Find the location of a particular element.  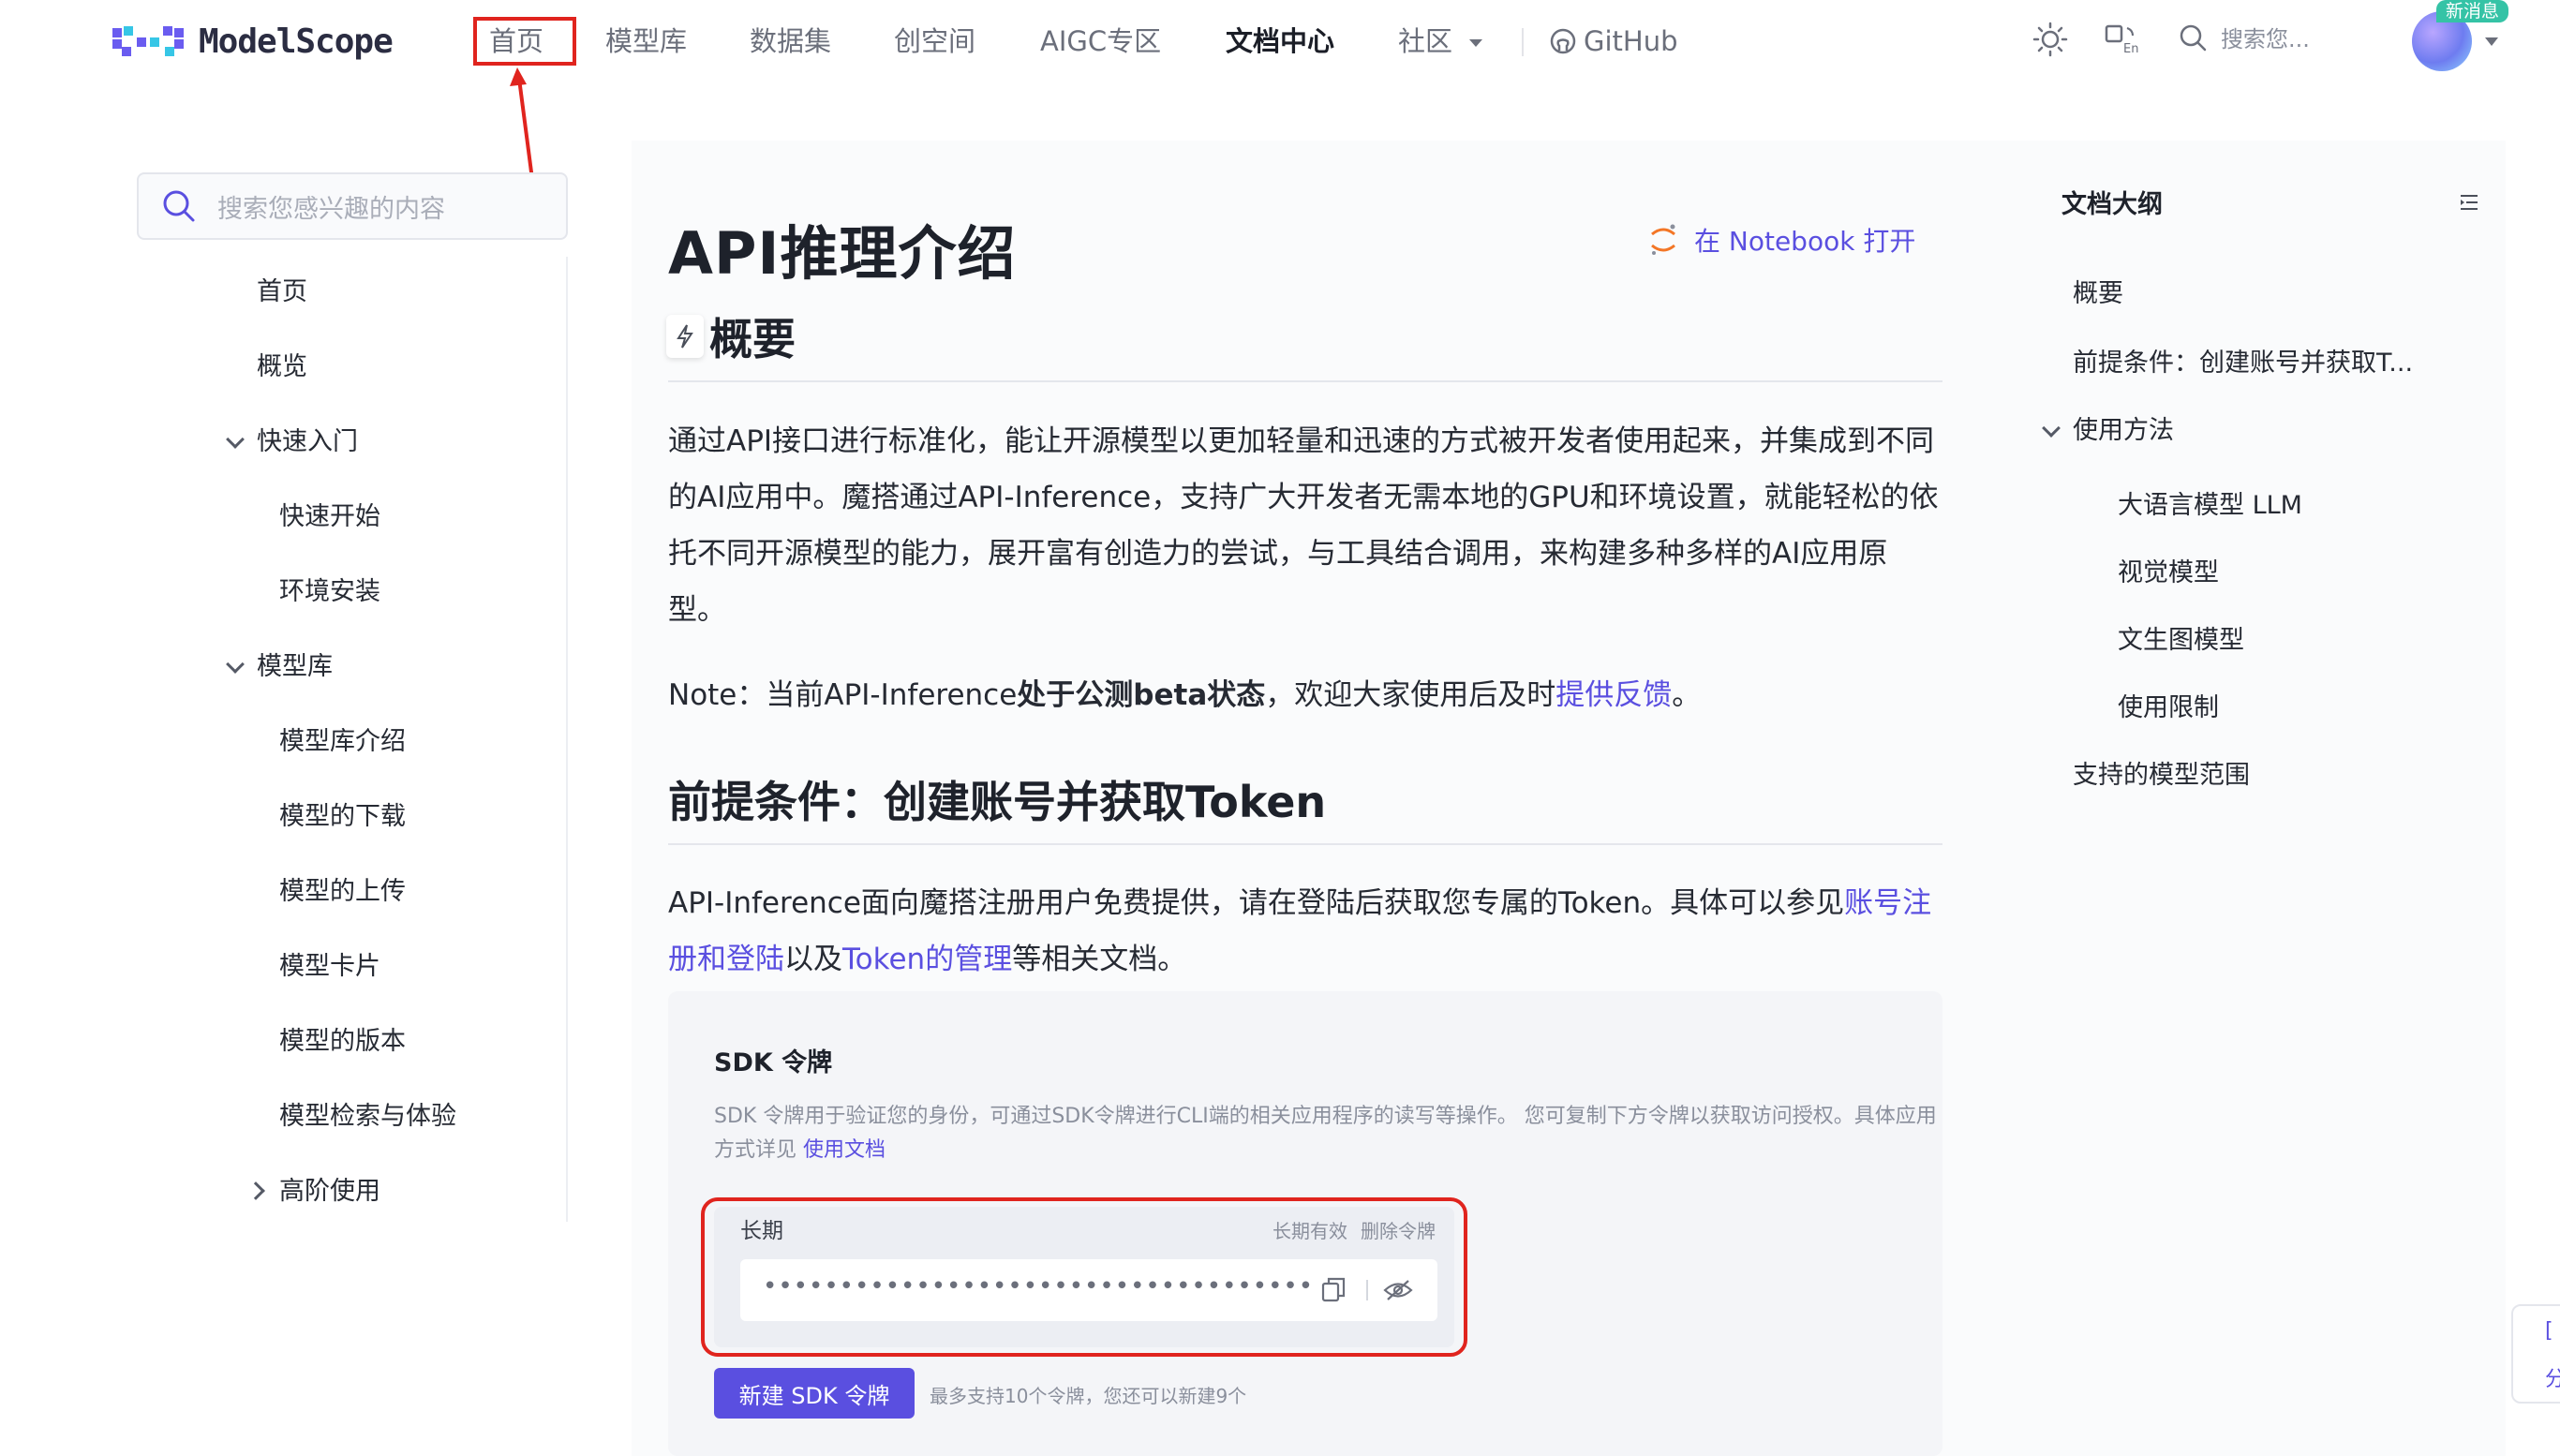

outline-item-overview: 概要 is located at coordinates (2098, 294).